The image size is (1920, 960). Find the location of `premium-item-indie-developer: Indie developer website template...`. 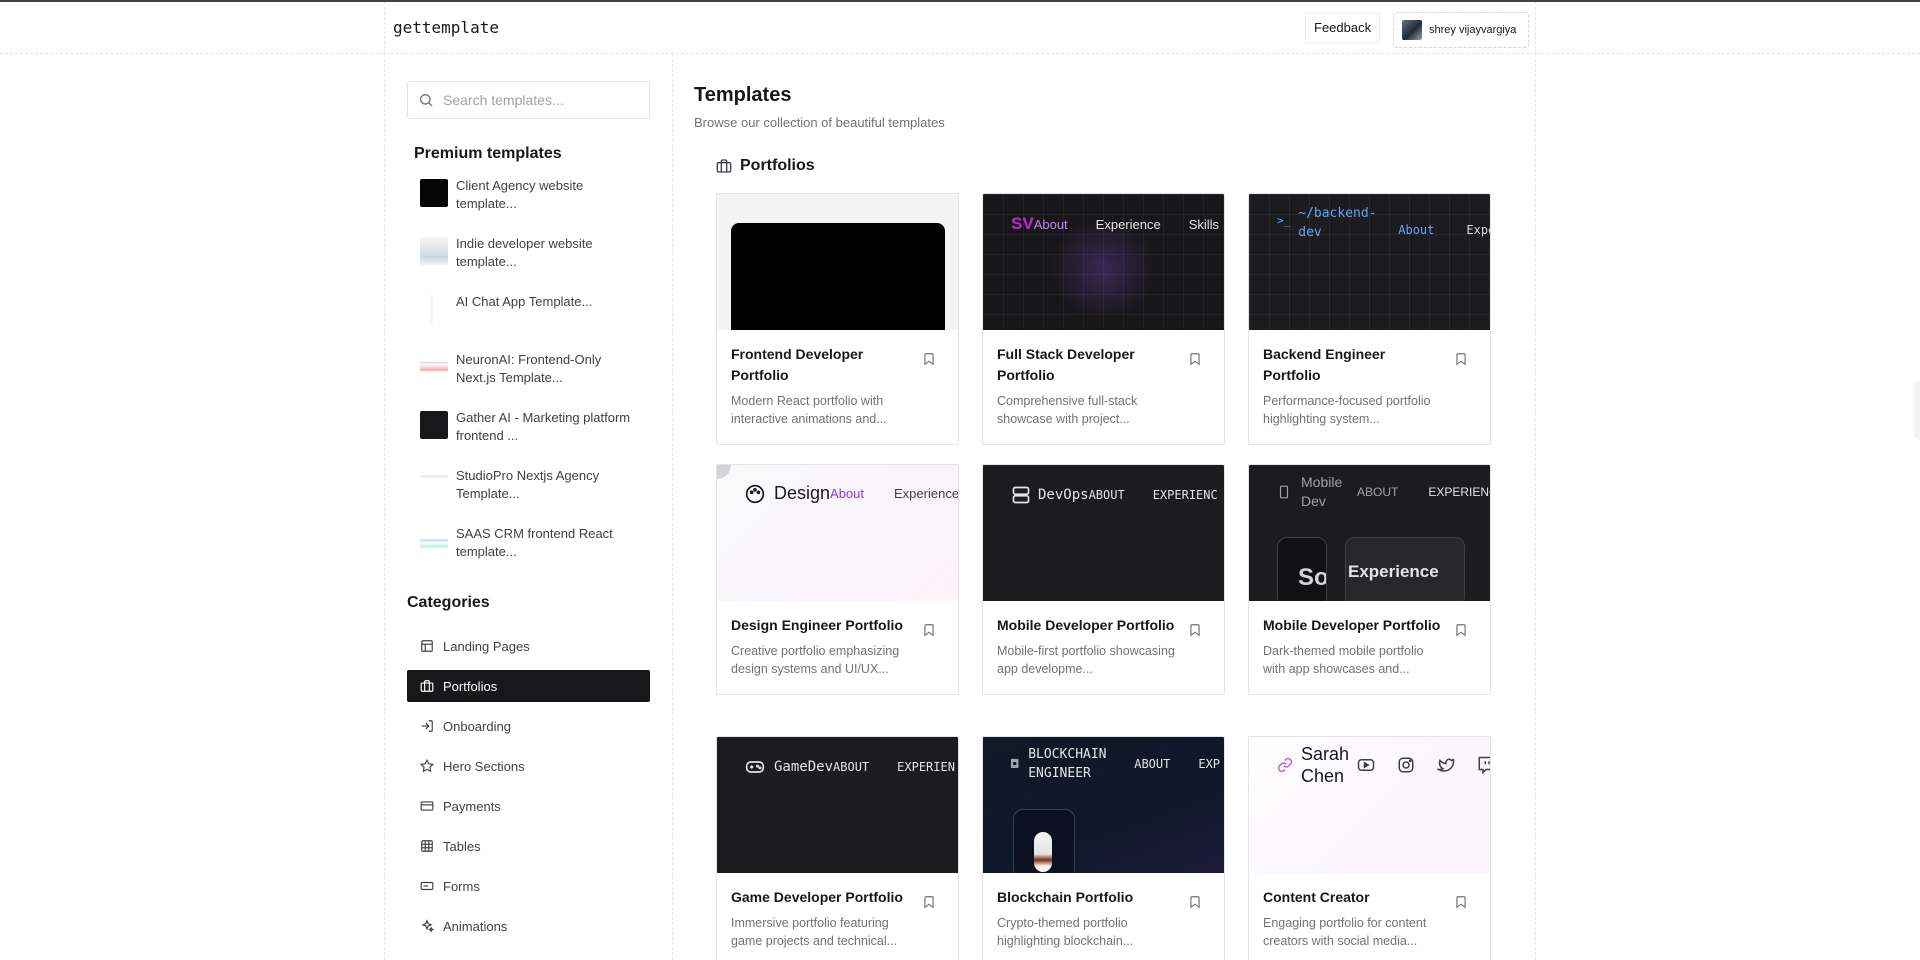

premium-item-indie-developer: Indie developer website template... is located at coordinates (535, 264).